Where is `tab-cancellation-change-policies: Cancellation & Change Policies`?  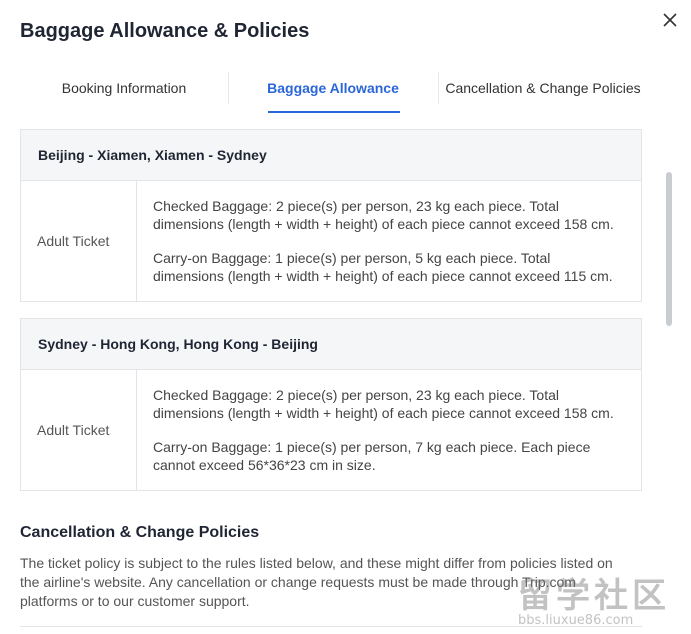 tab-cancellation-change-policies: Cancellation & Change Policies is located at coordinates (543, 88).